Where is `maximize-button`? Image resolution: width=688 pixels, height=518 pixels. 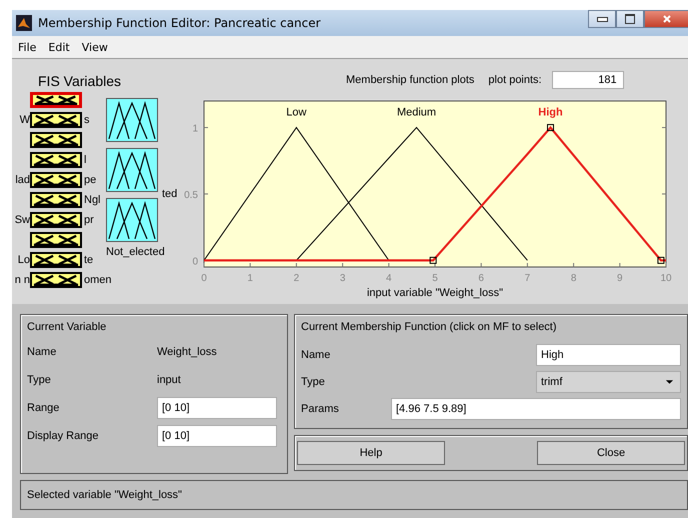
maximize-button is located at coordinates (630, 19).